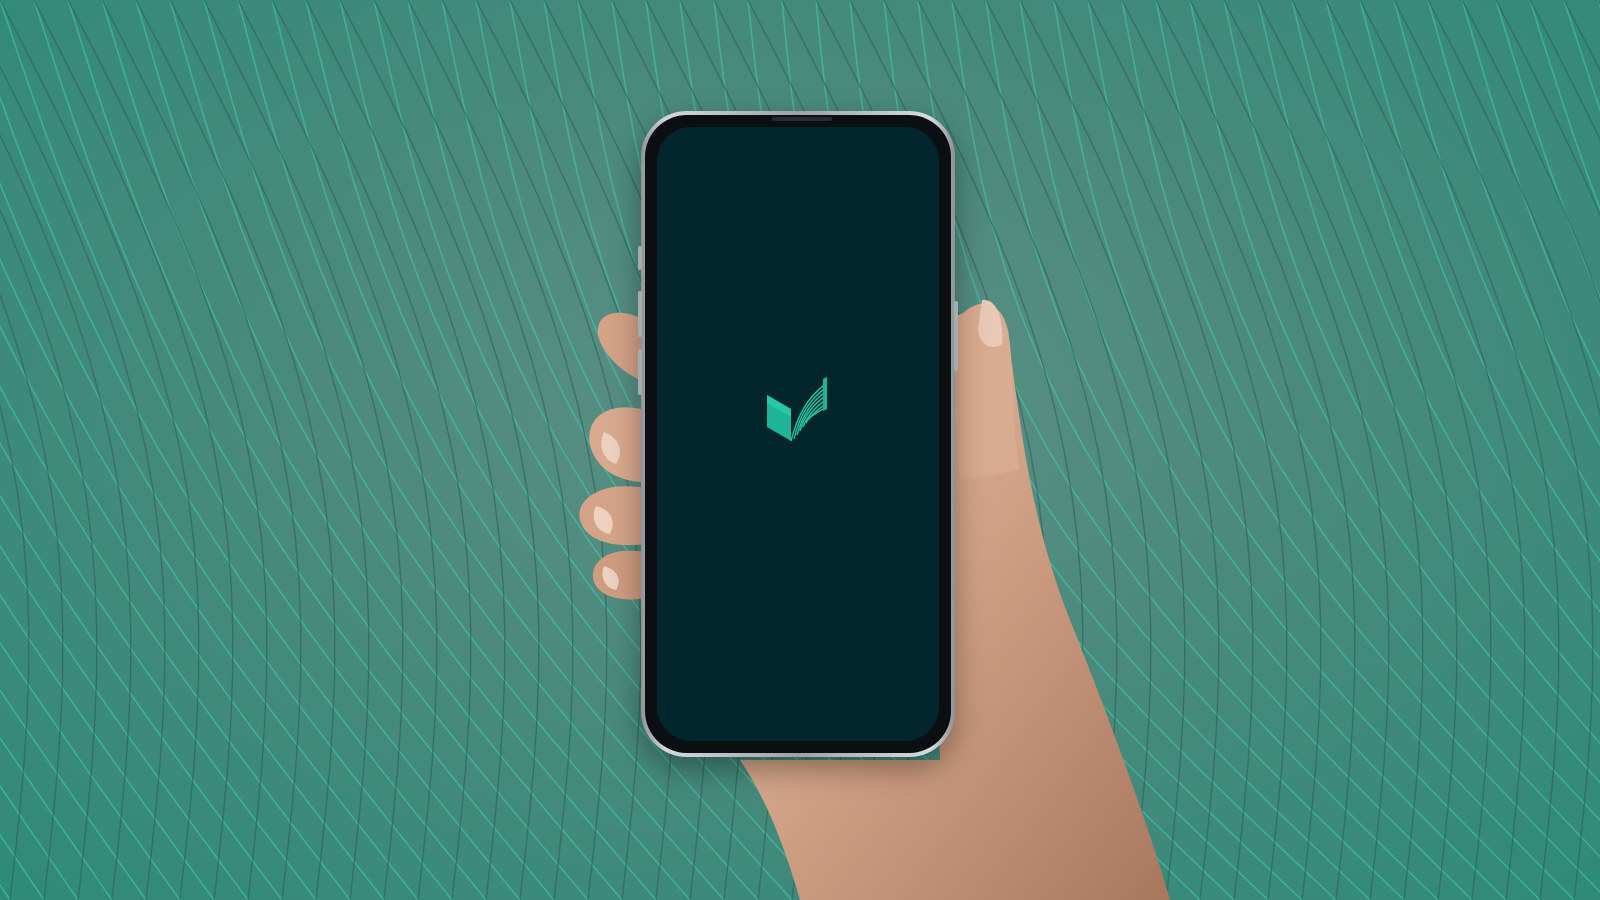 This screenshot has height=900, width=1600. I want to click on thumbnail, so click(990, 323).